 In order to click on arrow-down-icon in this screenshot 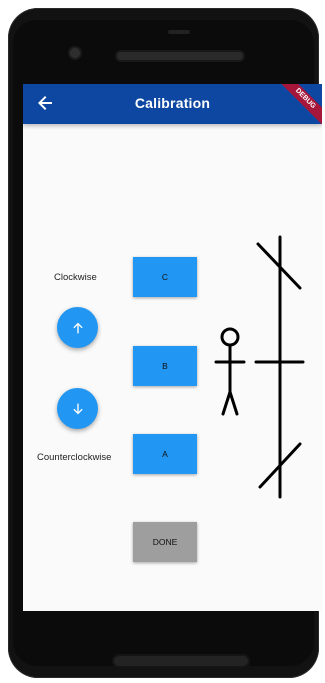, I will do `click(77, 408)`.